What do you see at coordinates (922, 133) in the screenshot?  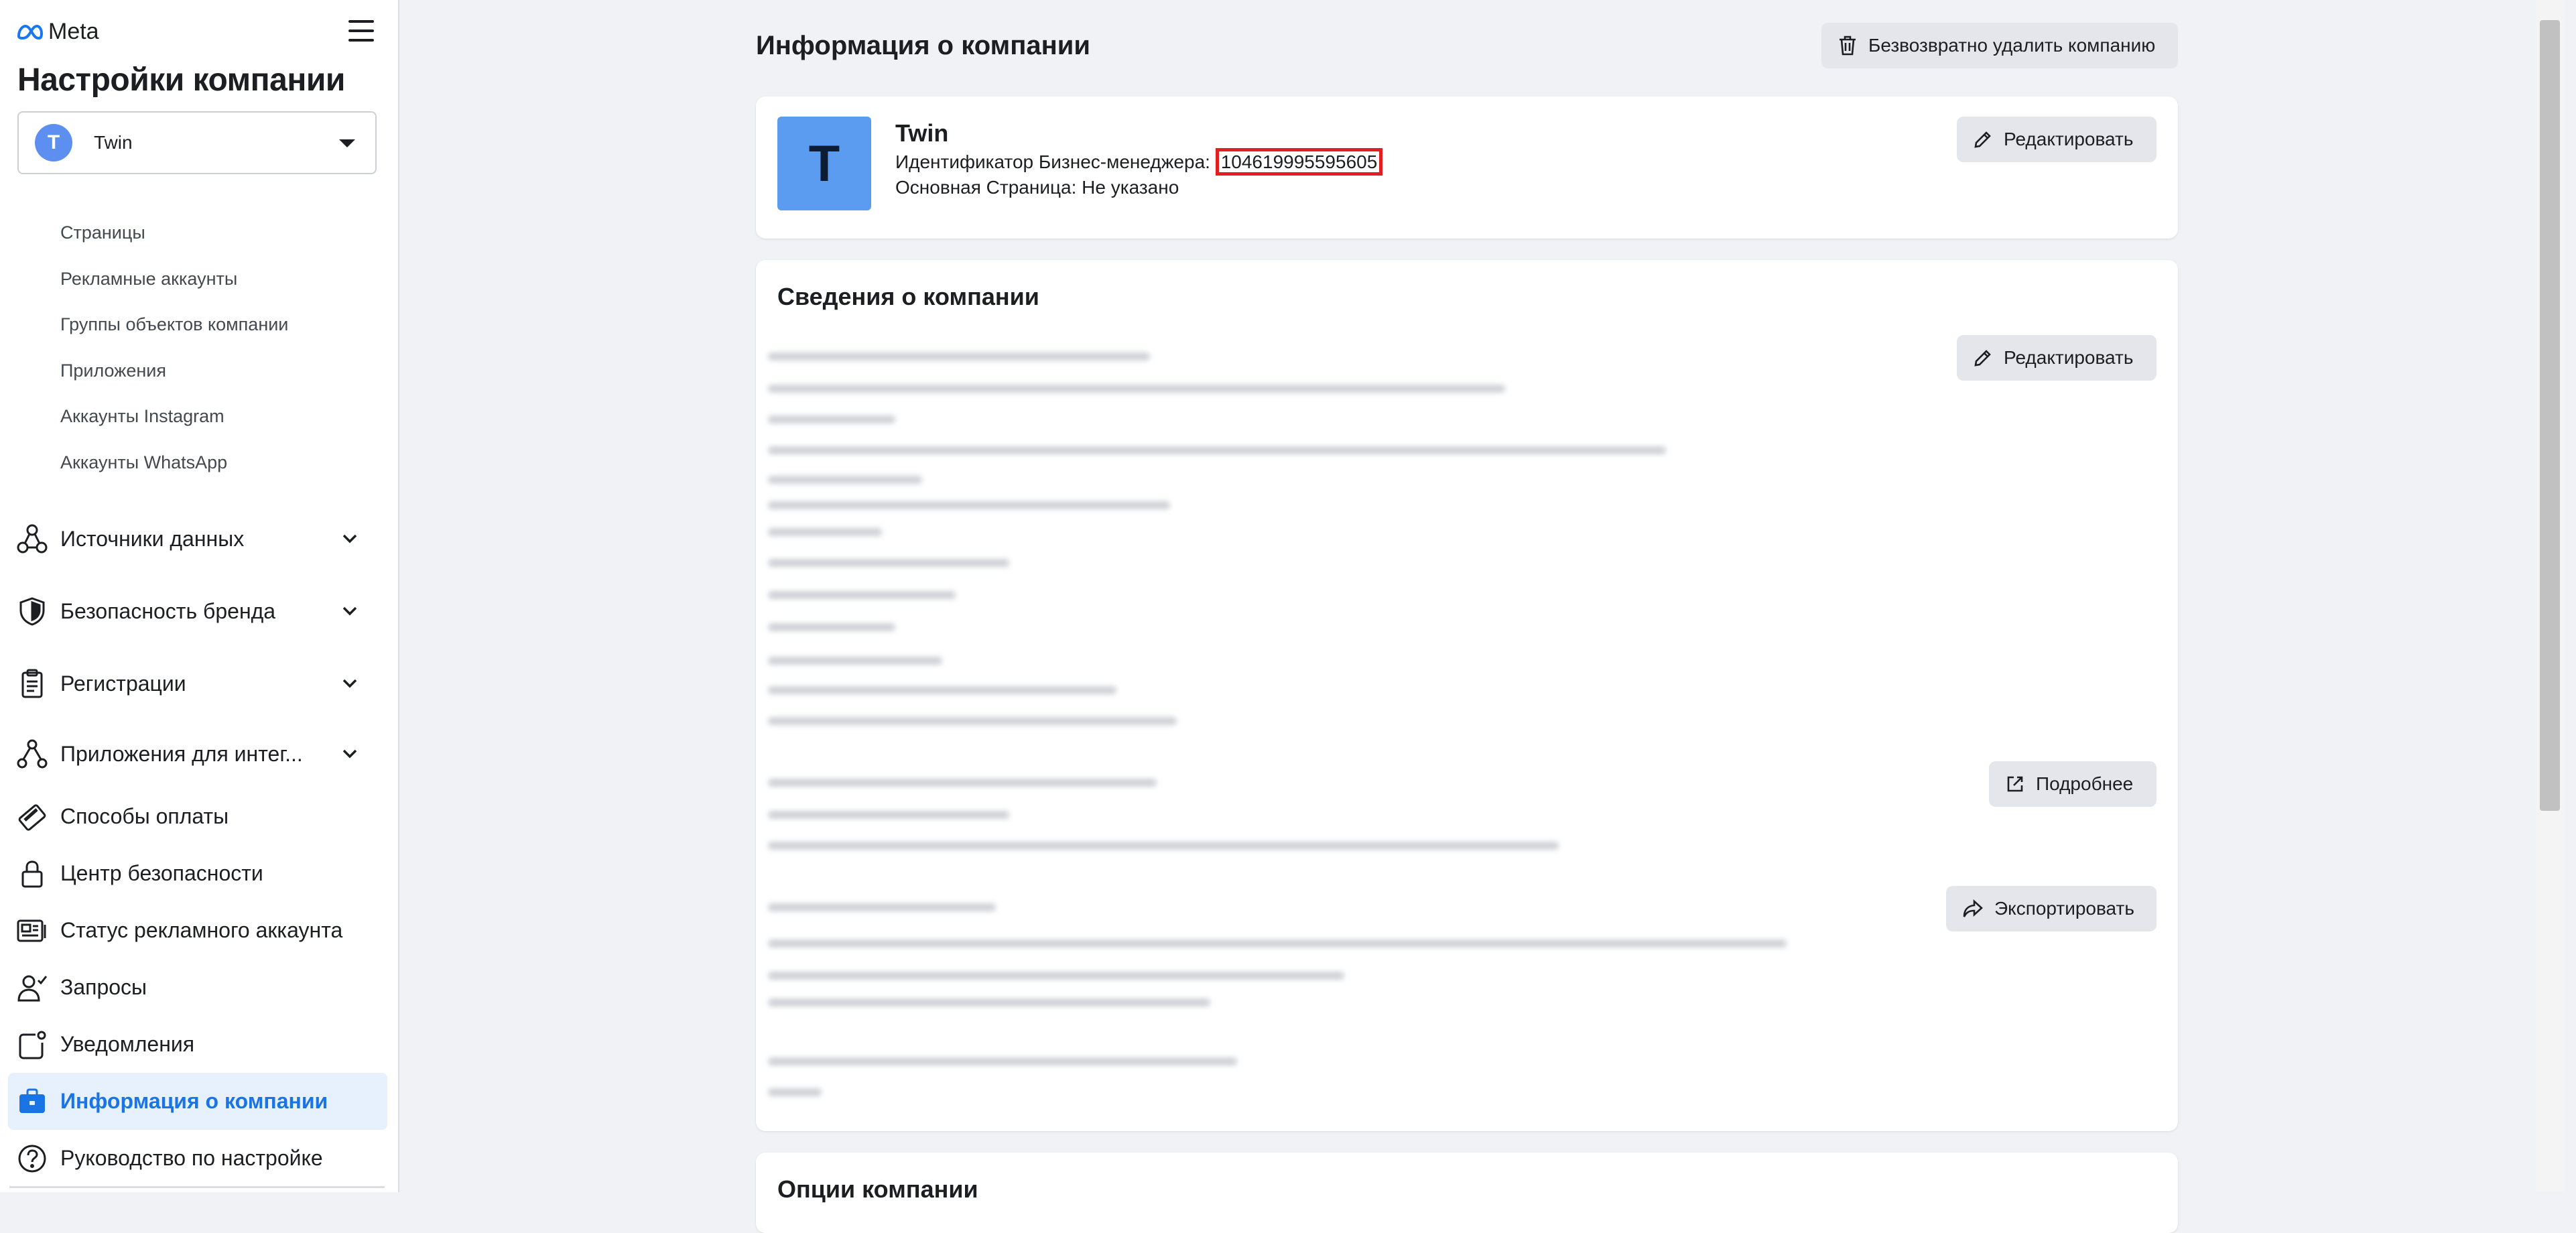 I see `company-name: Twin` at bounding box center [922, 133].